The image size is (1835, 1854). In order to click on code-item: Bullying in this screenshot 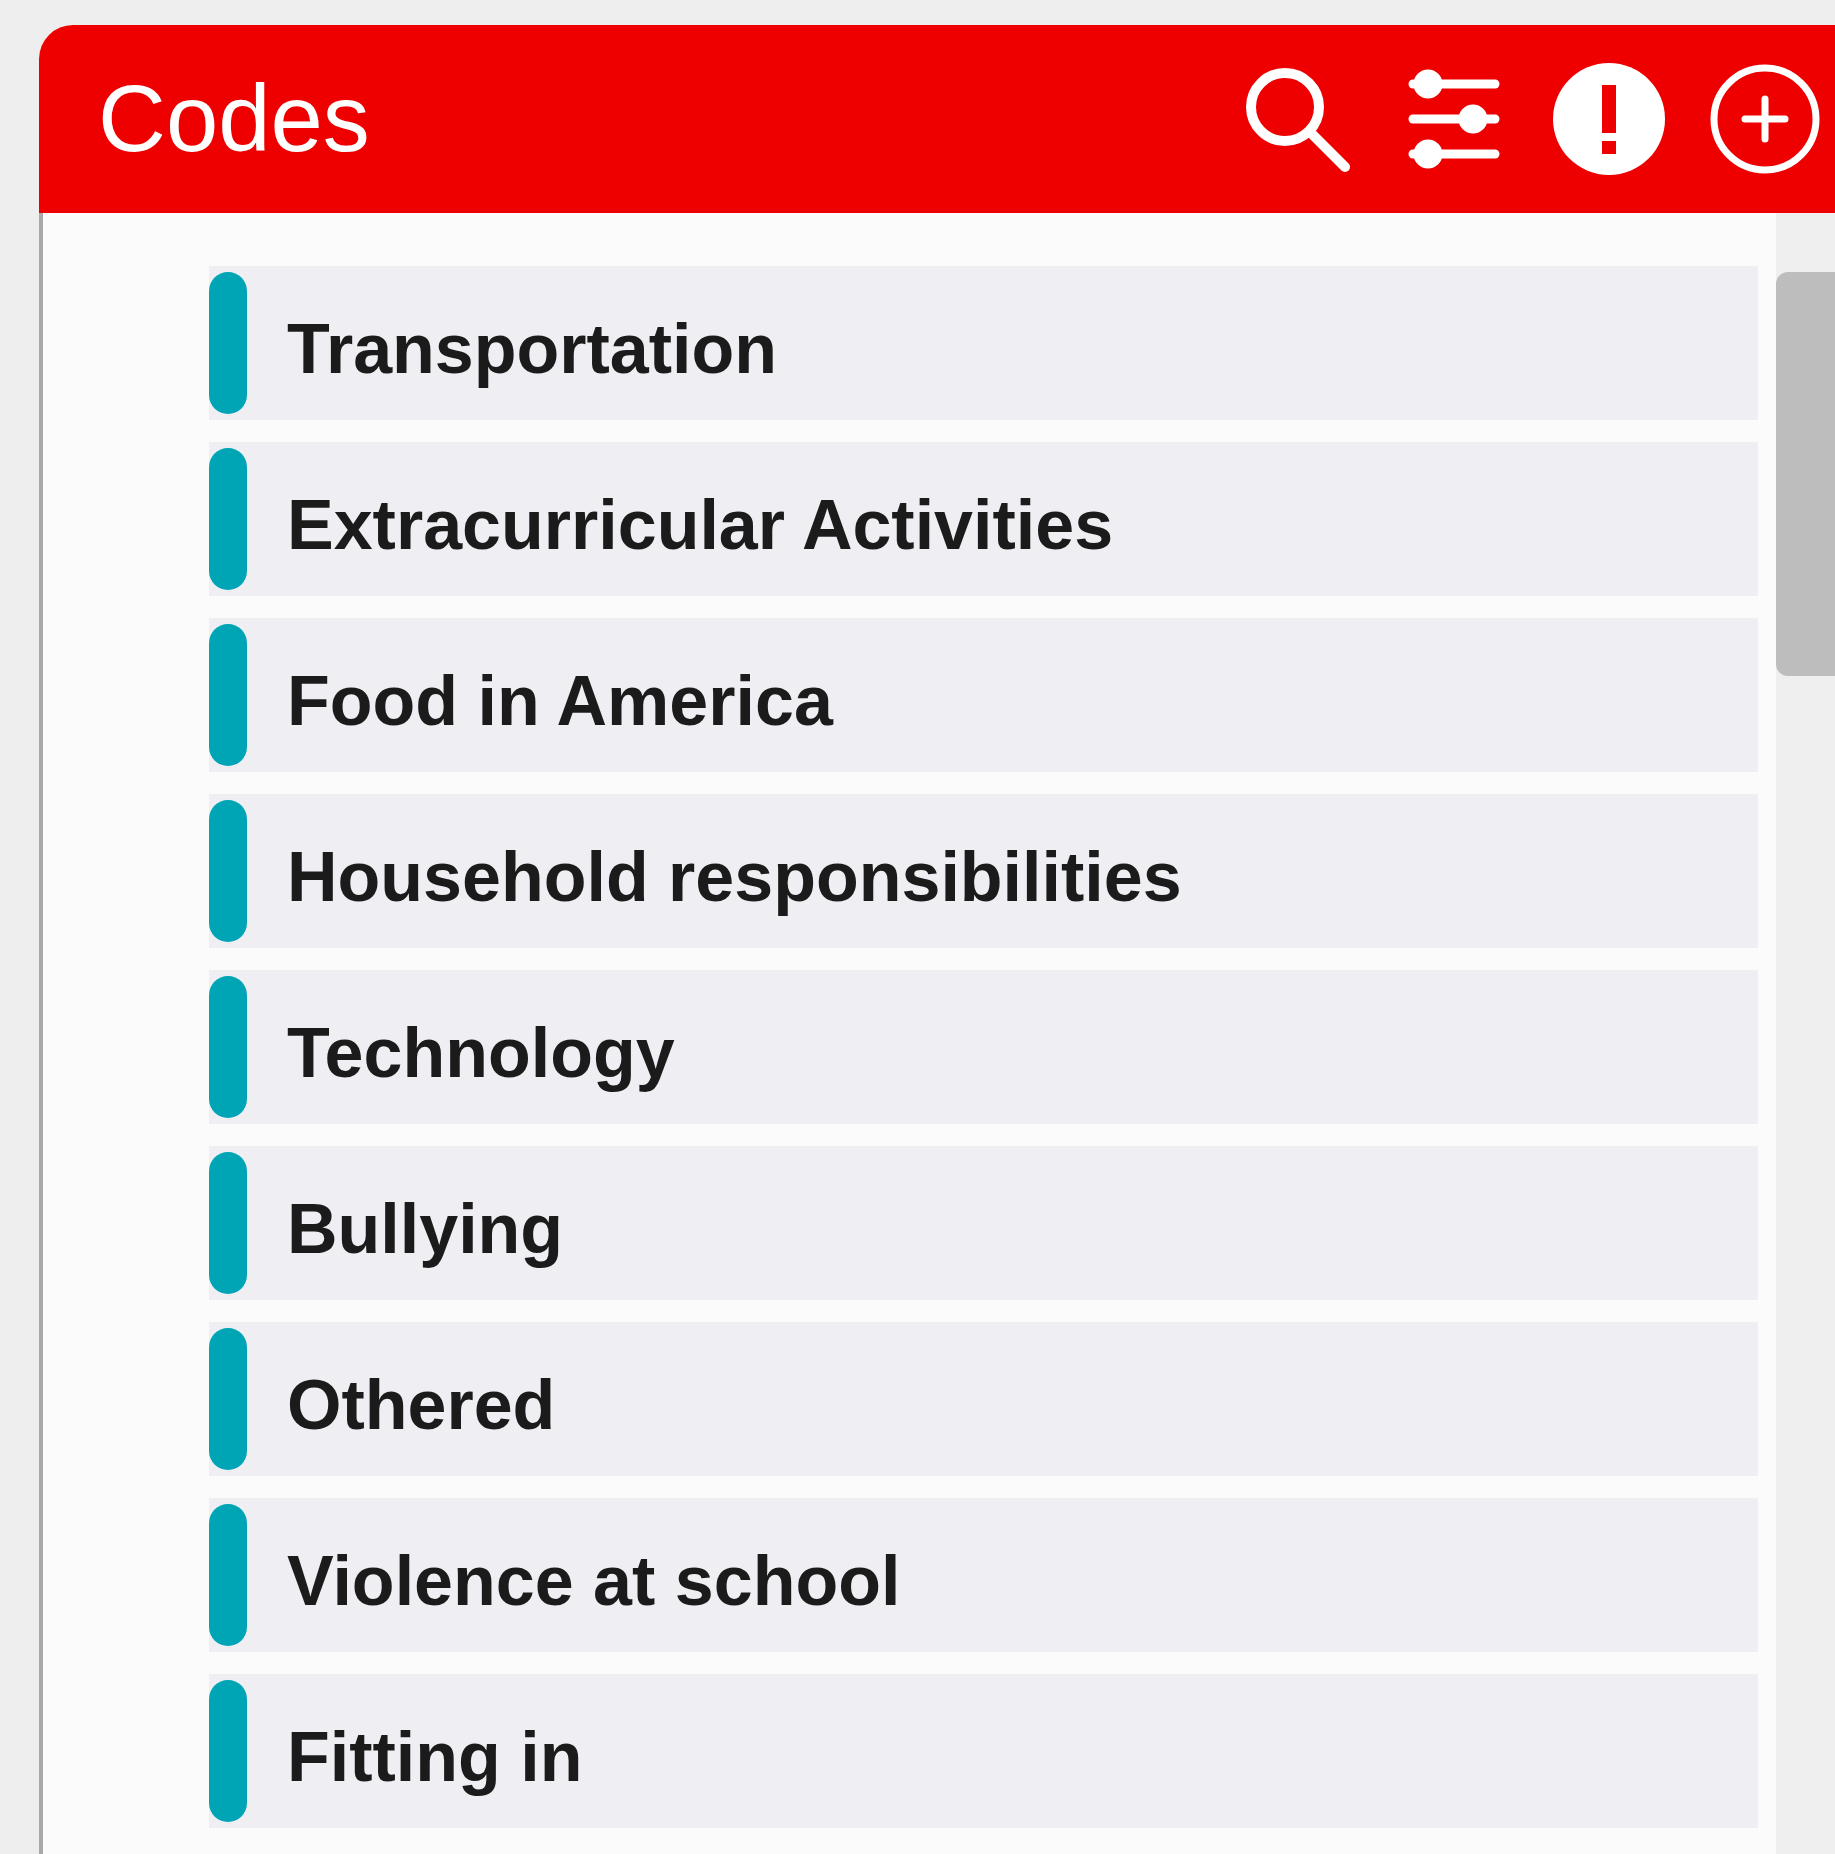, I will do `click(983, 1223)`.